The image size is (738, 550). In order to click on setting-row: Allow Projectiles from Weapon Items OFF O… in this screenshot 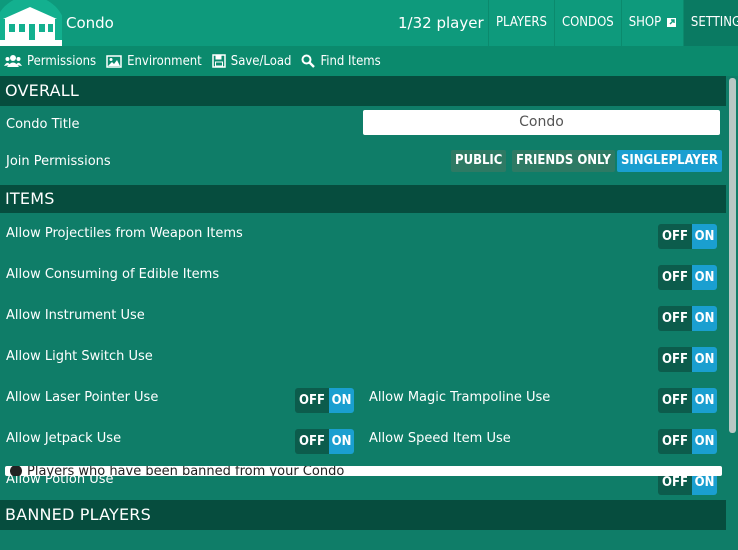, I will do `click(363, 233)`.